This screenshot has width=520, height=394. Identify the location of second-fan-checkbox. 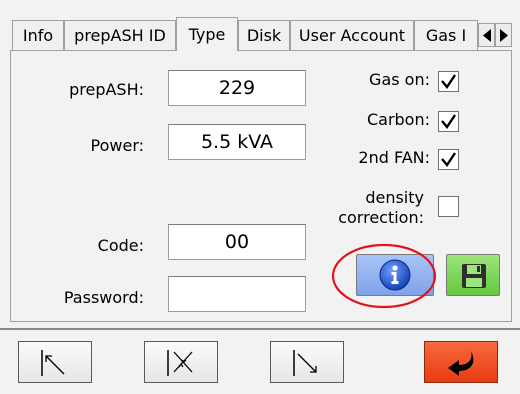
(448, 159).